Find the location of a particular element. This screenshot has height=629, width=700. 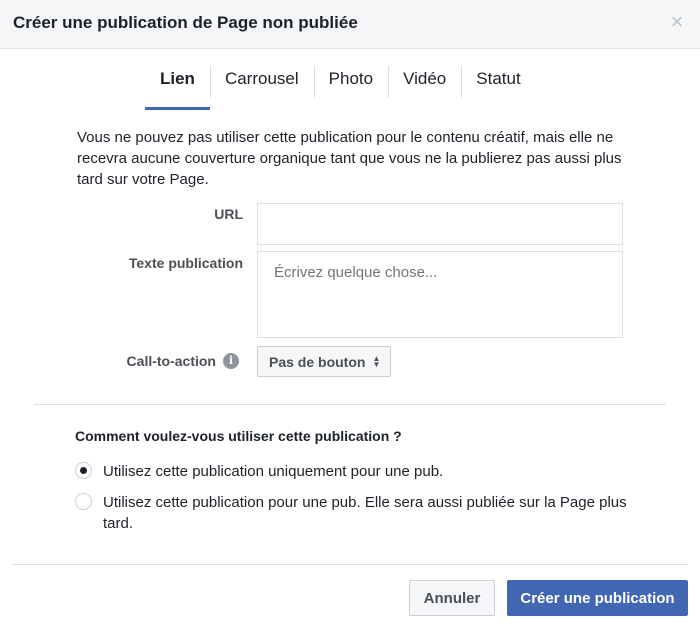

tab-lien: Lien is located at coordinates (177, 86).